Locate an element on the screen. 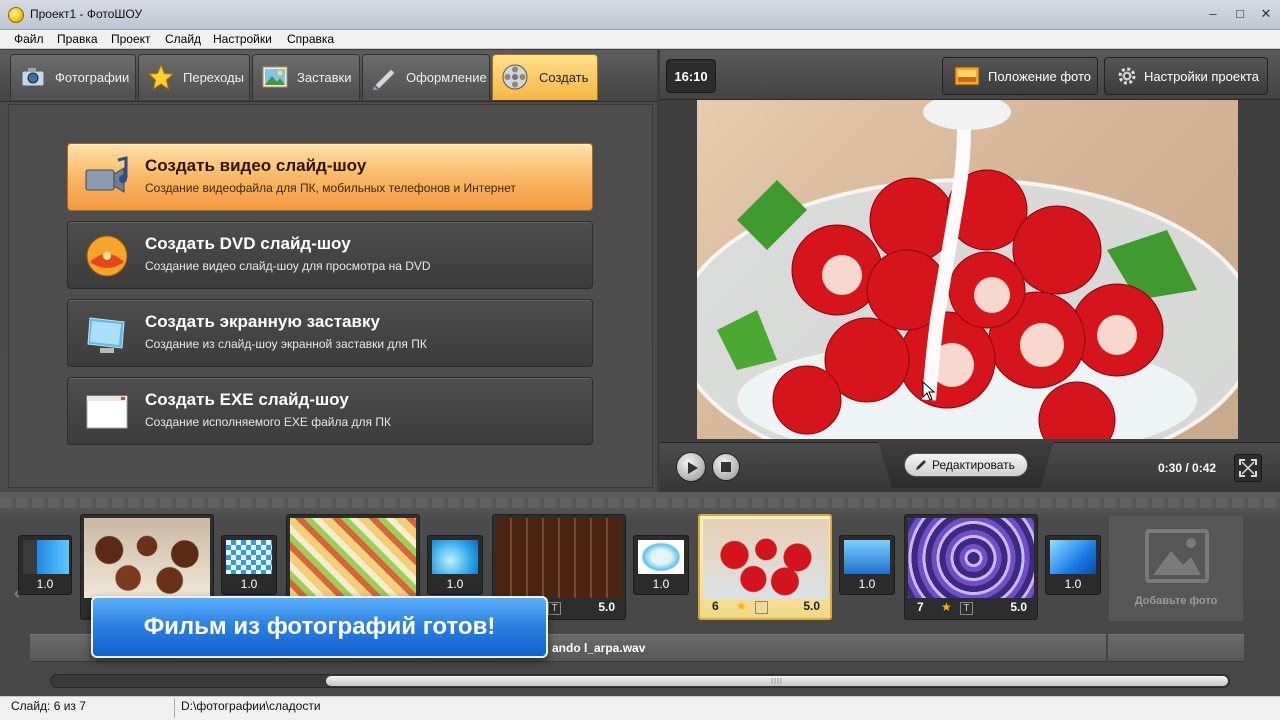 The height and width of the screenshot is (720, 1280). photo-position-button: Положение фото is located at coordinates (1020, 76).